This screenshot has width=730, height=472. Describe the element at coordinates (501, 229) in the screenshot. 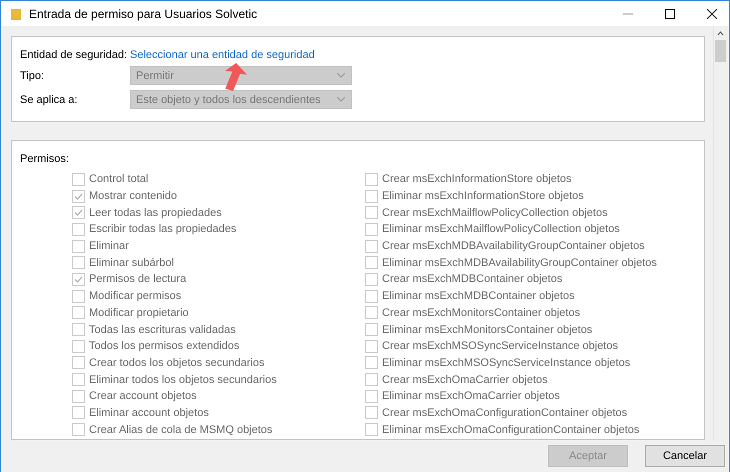

I see `permission-label: Eliminar msExchMailflowPolicyCollection objetos` at that location.